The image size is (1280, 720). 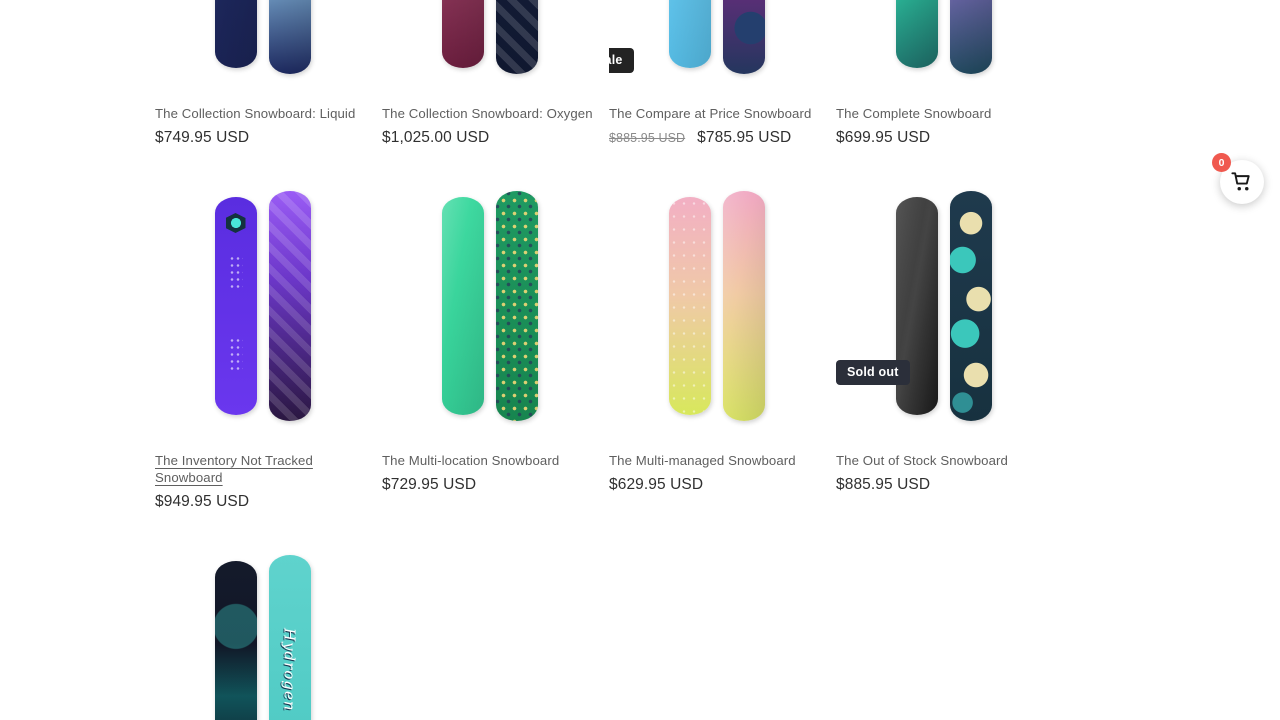 What do you see at coordinates (702, 460) in the screenshot?
I see `product-title-link: The Multi-managed Snowboard` at bounding box center [702, 460].